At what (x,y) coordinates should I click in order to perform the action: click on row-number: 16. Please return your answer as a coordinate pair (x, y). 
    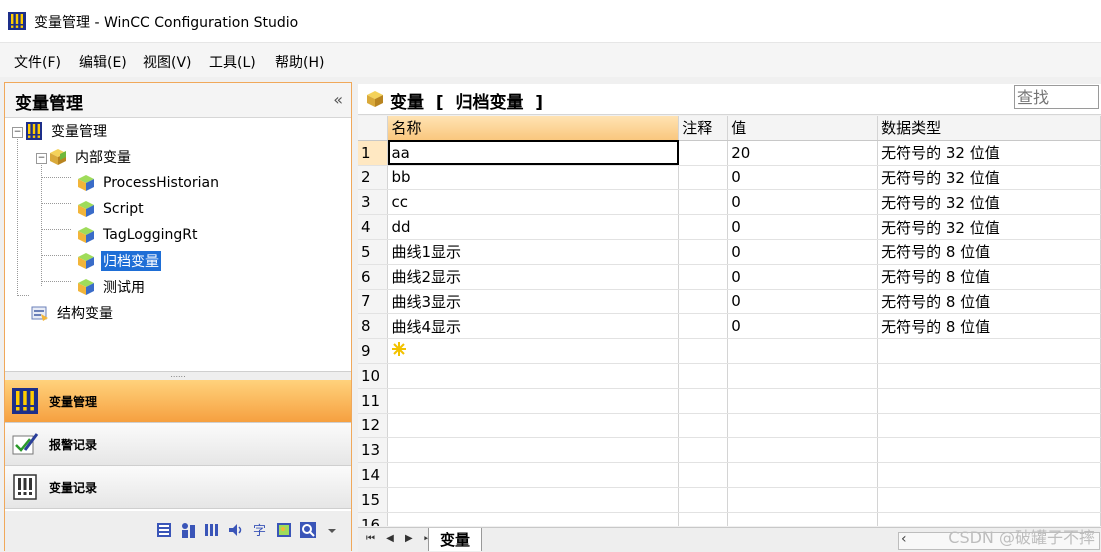
    Looking at the image, I should click on (373, 519).